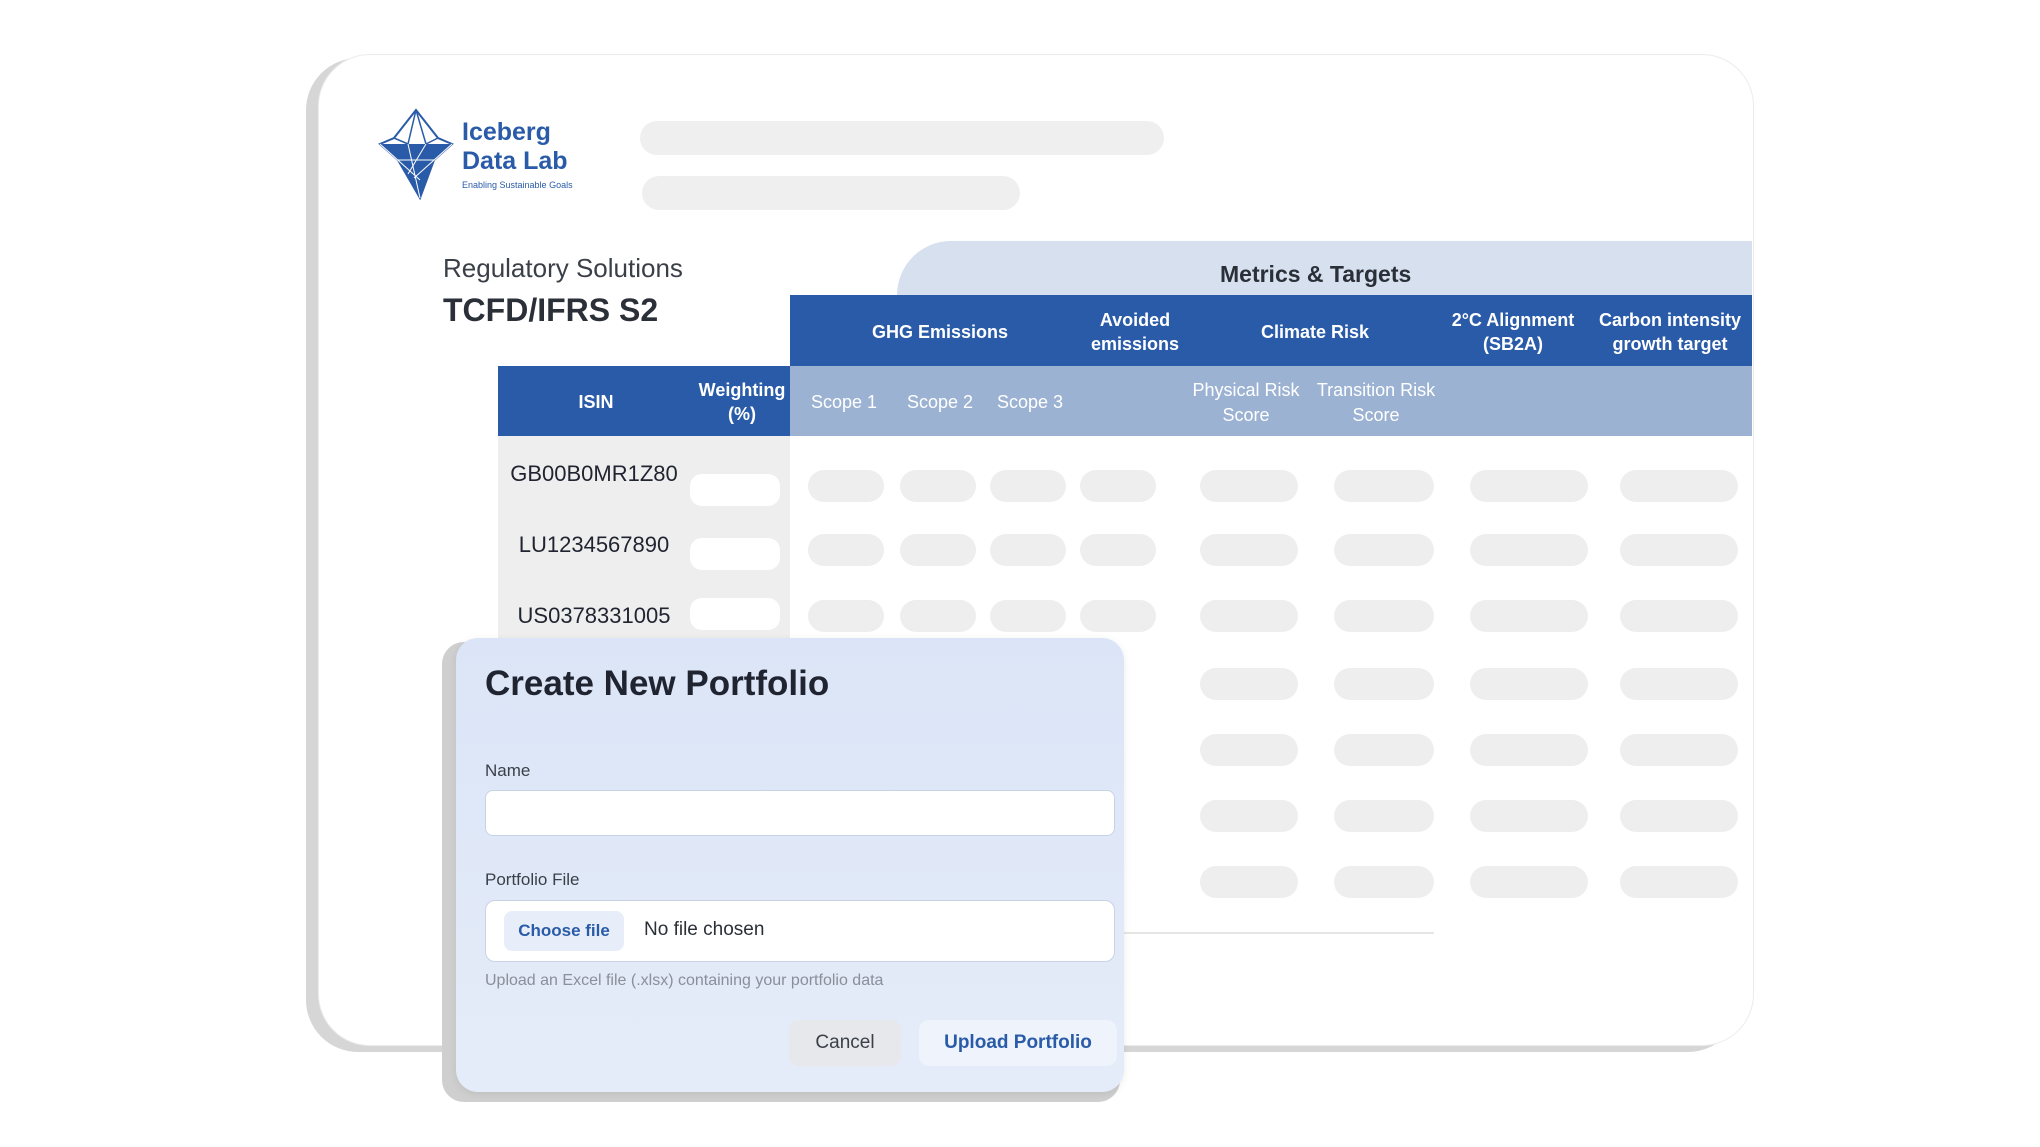  What do you see at coordinates (845, 1043) in the screenshot?
I see `cancel-button: Cancel` at bounding box center [845, 1043].